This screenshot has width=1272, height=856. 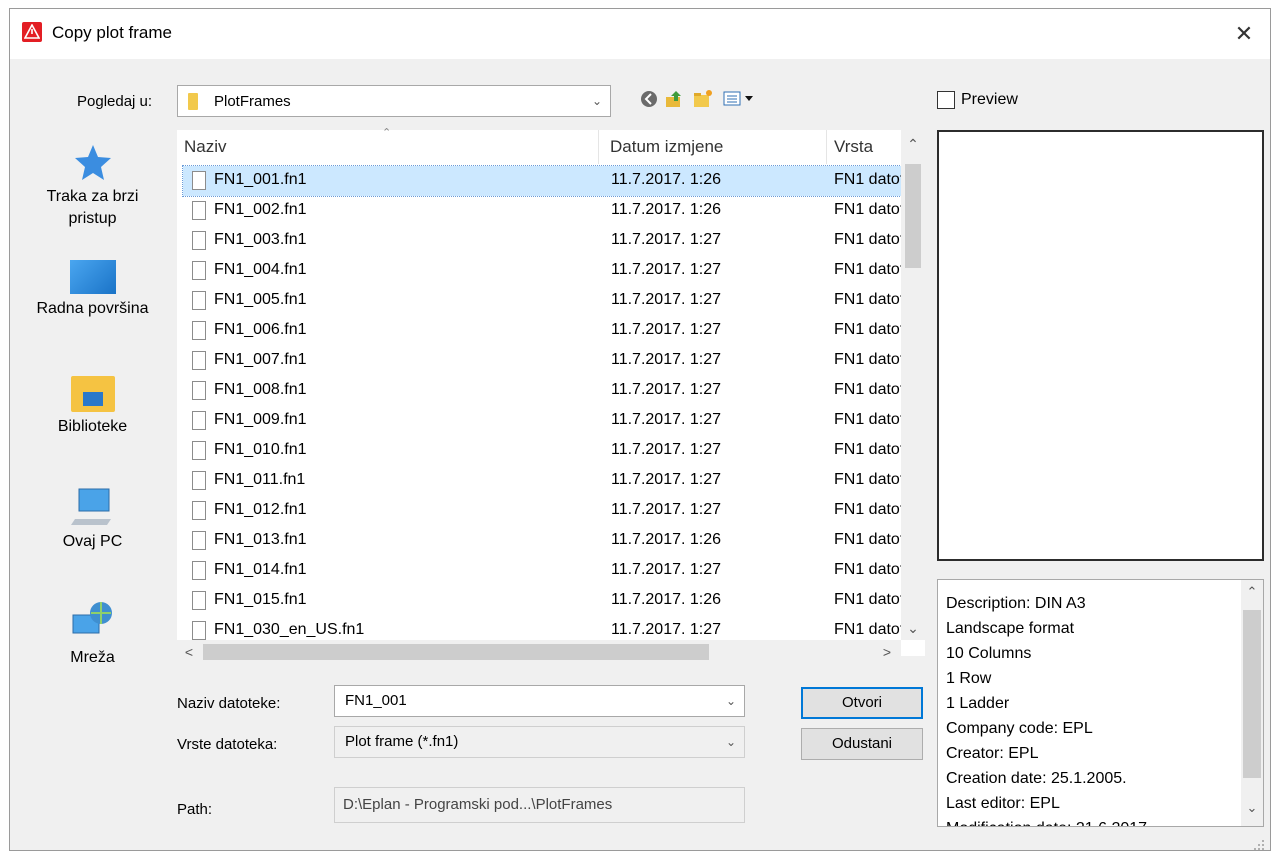 What do you see at coordinates (542, 331) in the screenshot?
I see `file-row: FN1_006.fn1 11.7.2017. 1:27 FN1 datoteka` at bounding box center [542, 331].